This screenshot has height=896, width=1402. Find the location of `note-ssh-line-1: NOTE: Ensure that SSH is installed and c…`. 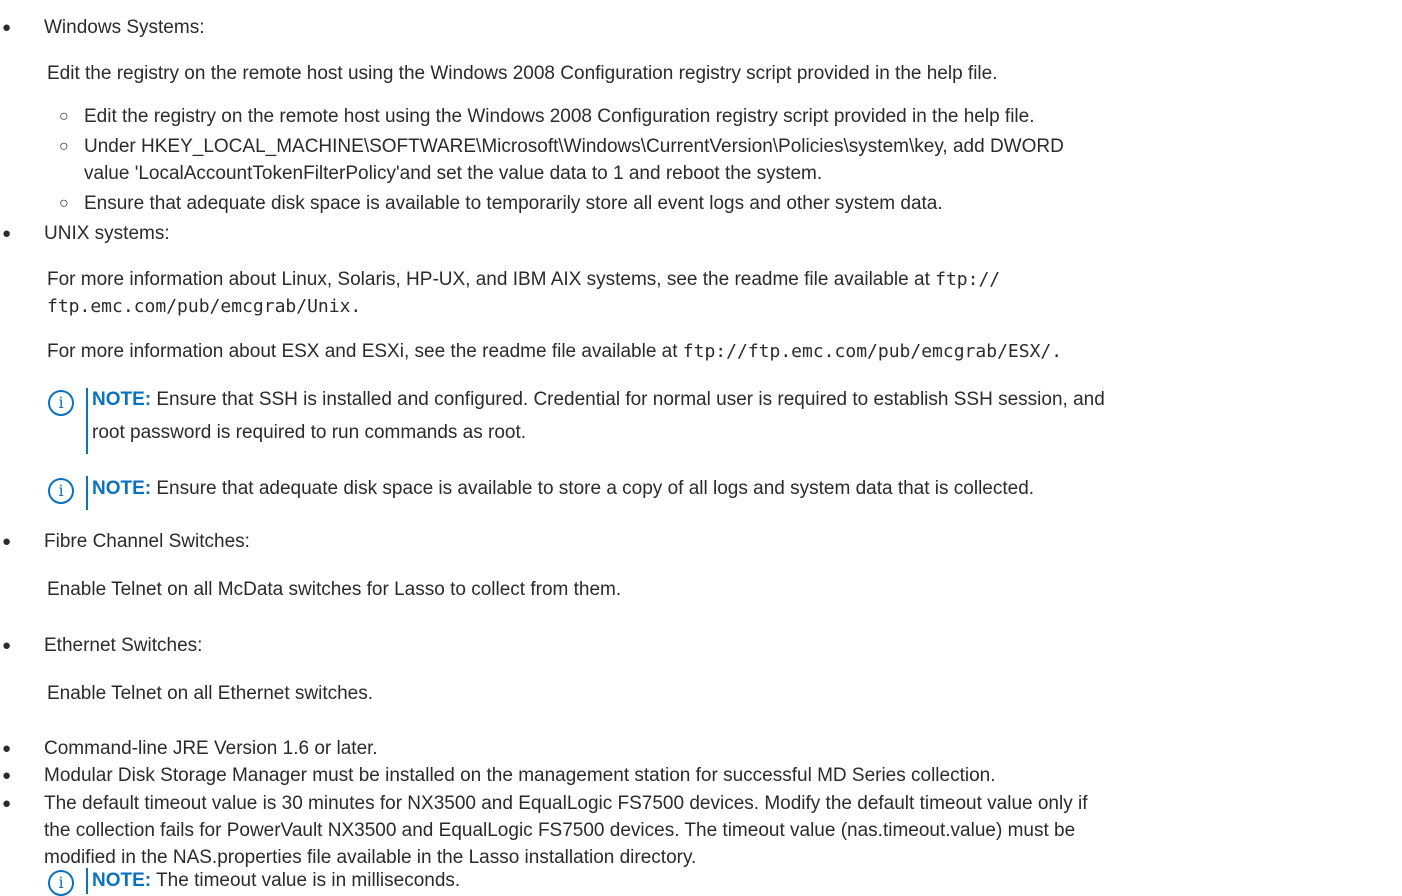

note-ssh-line-1: NOTE: Ensure that SSH is installed and c… is located at coordinates (598, 399).